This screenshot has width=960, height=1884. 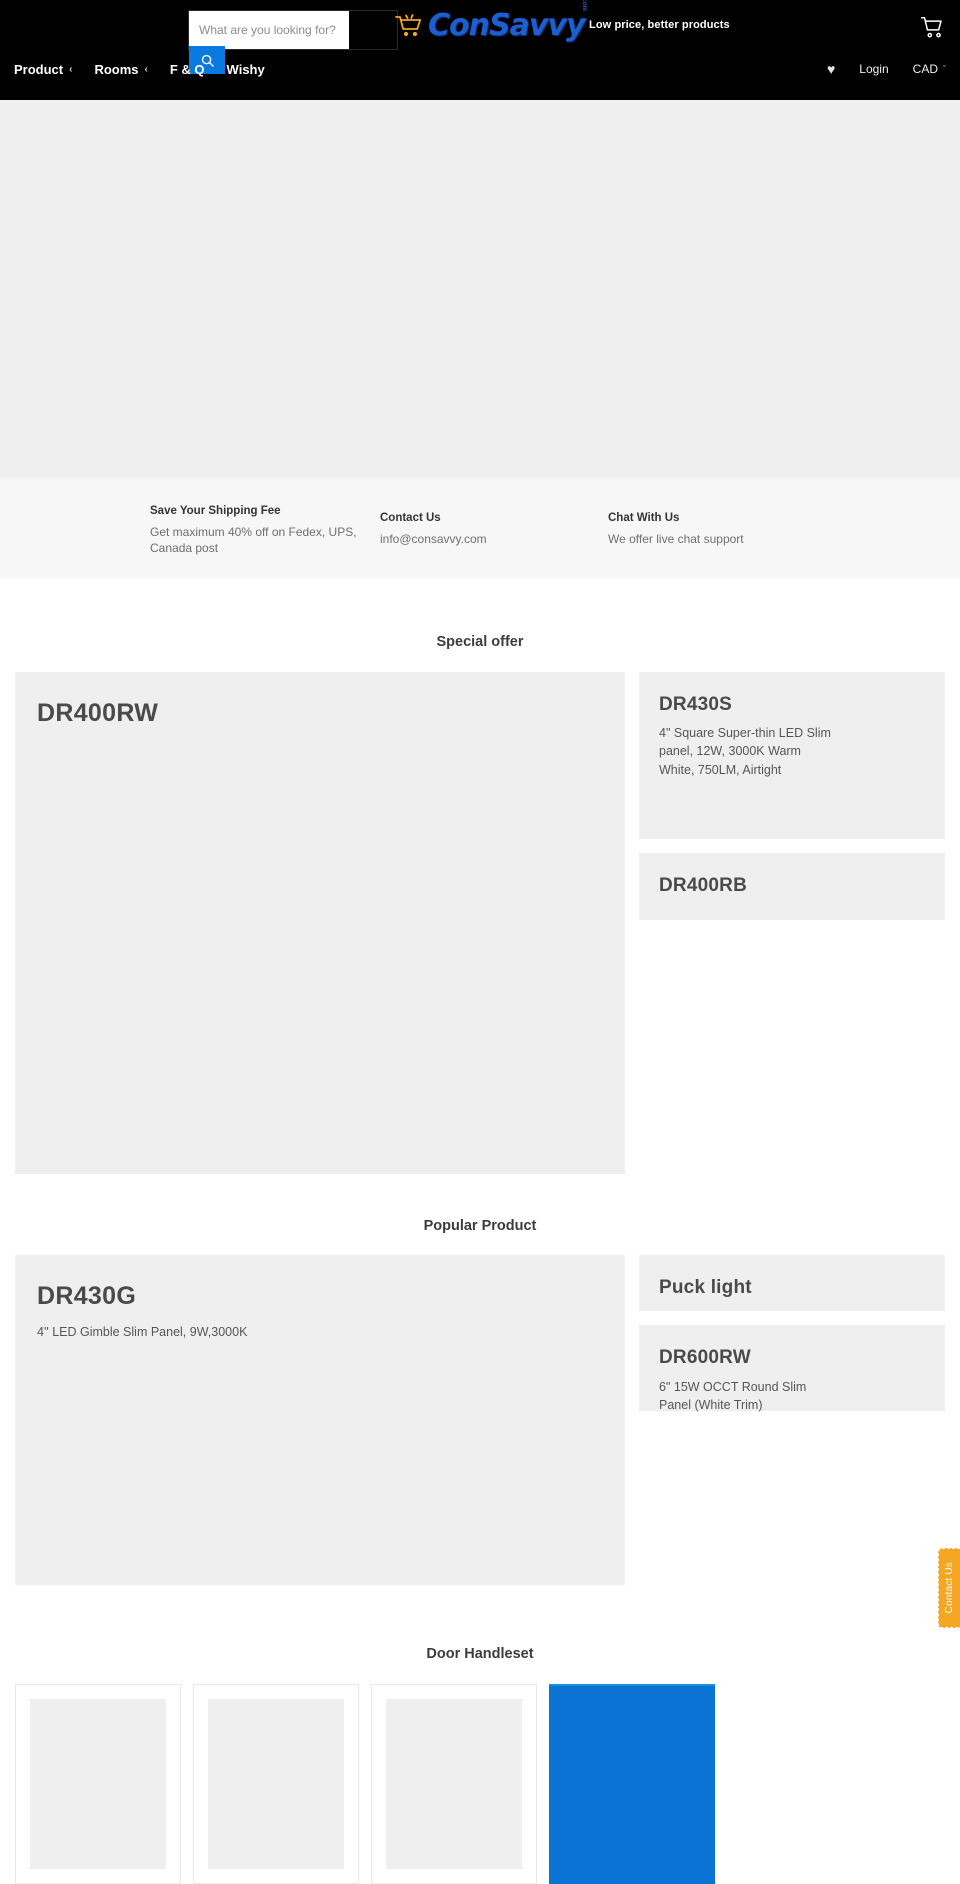 I want to click on chevron-down-icon: ˇ, so click(x=944, y=69).